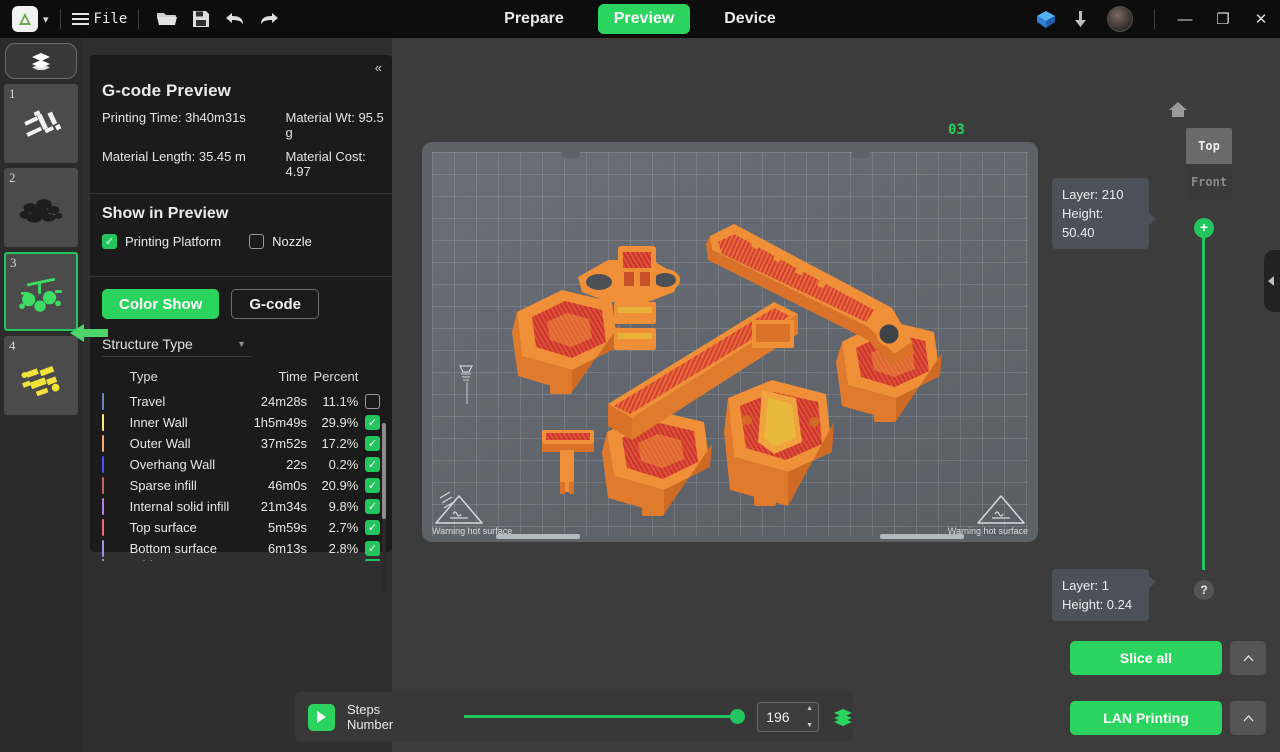 Image resolution: width=1280 pixels, height=752 pixels. I want to click on column-header-time: Time, so click(293, 376).